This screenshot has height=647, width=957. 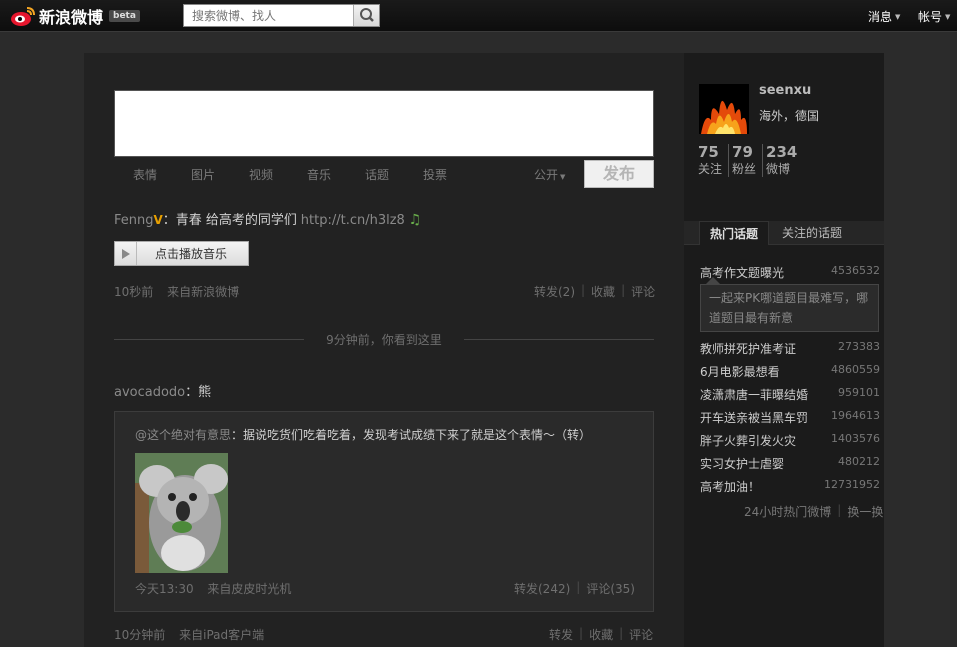 I want to click on topic-item: 凌潇肃唐一菲曝结婚 959101, so click(x=790, y=394).